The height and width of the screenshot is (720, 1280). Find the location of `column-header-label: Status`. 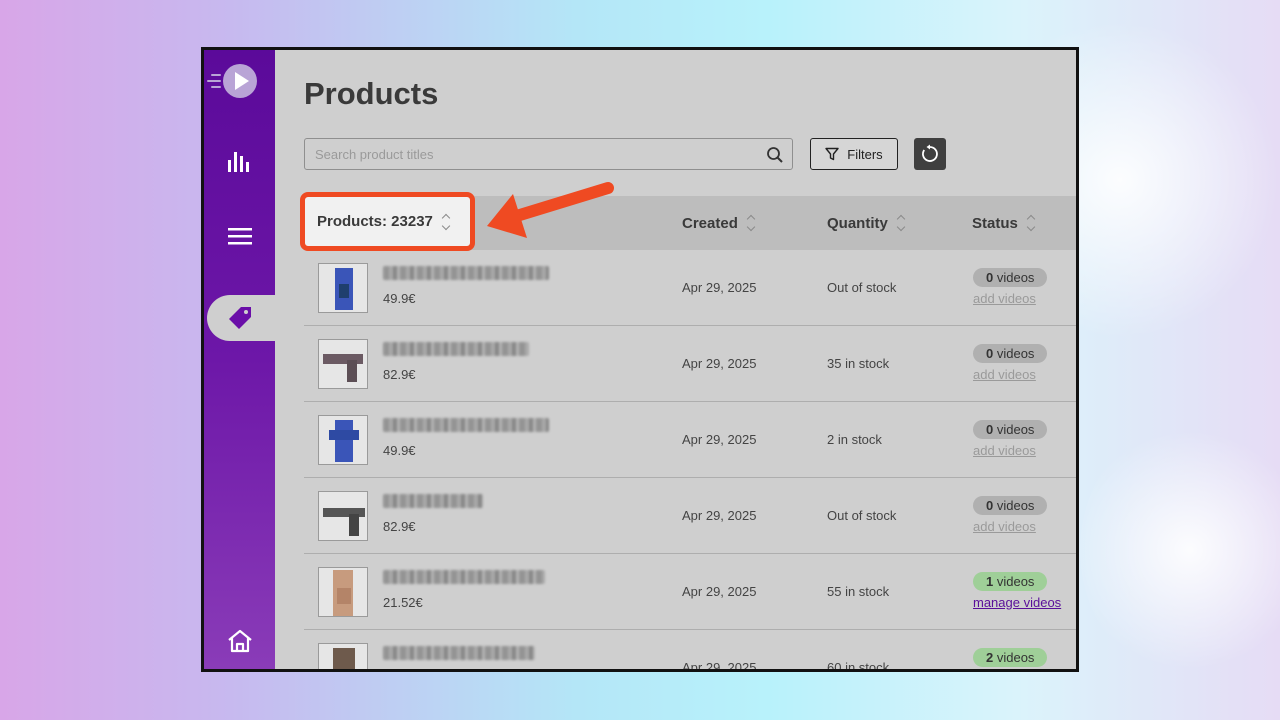

column-header-label: Status is located at coordinates (995, 223).